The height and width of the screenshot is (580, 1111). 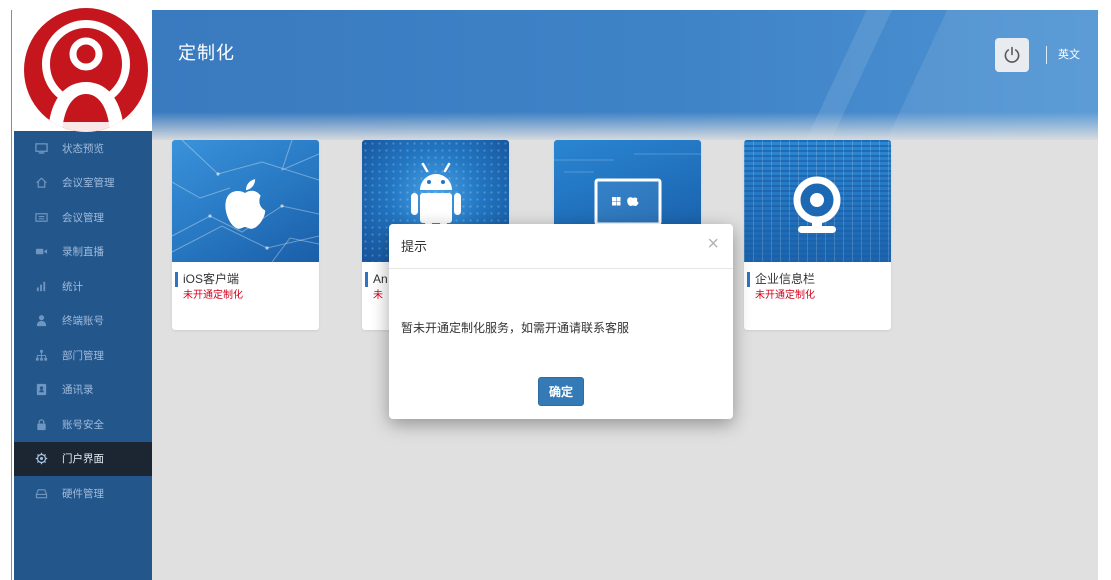 What do you see at coordinates (1046, 55) in the screenshot?
I see `header-divider` at bounding box center [1046, 55].